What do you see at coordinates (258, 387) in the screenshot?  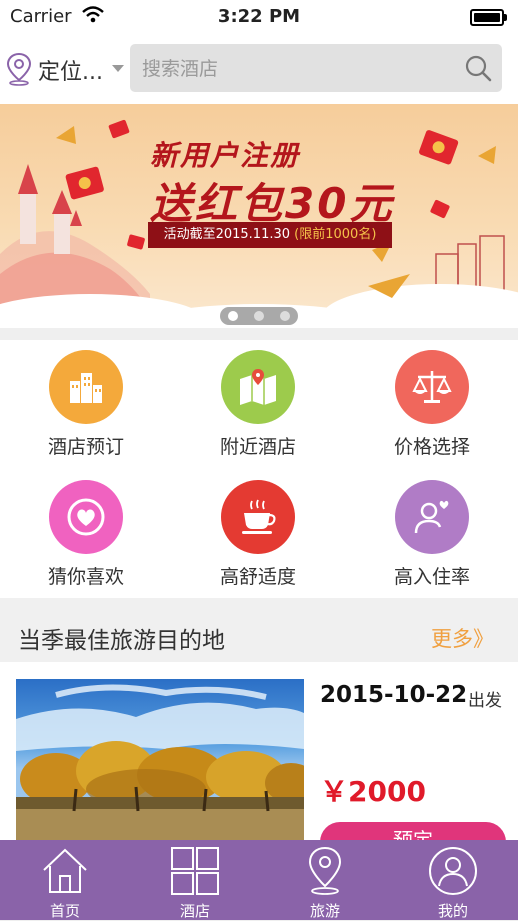 I see `map-pin-icon` at bounding box center [258, 387].